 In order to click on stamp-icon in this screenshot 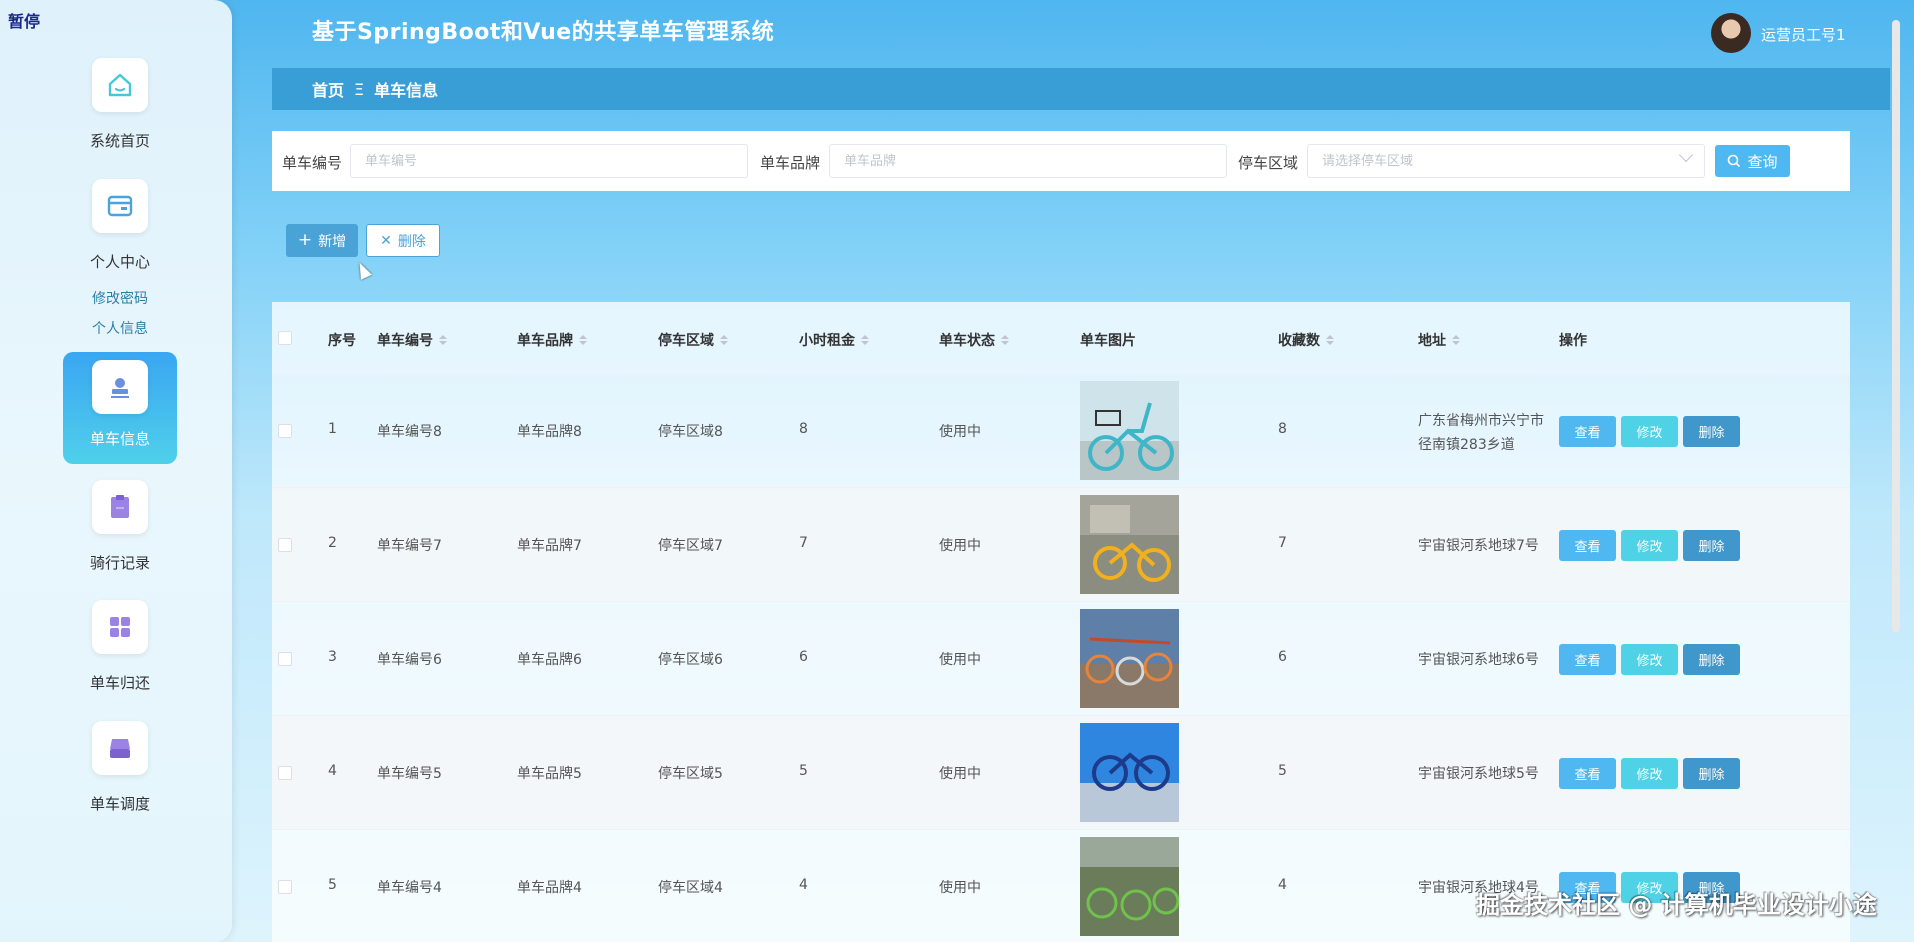, I will do `click(120, 387)`.